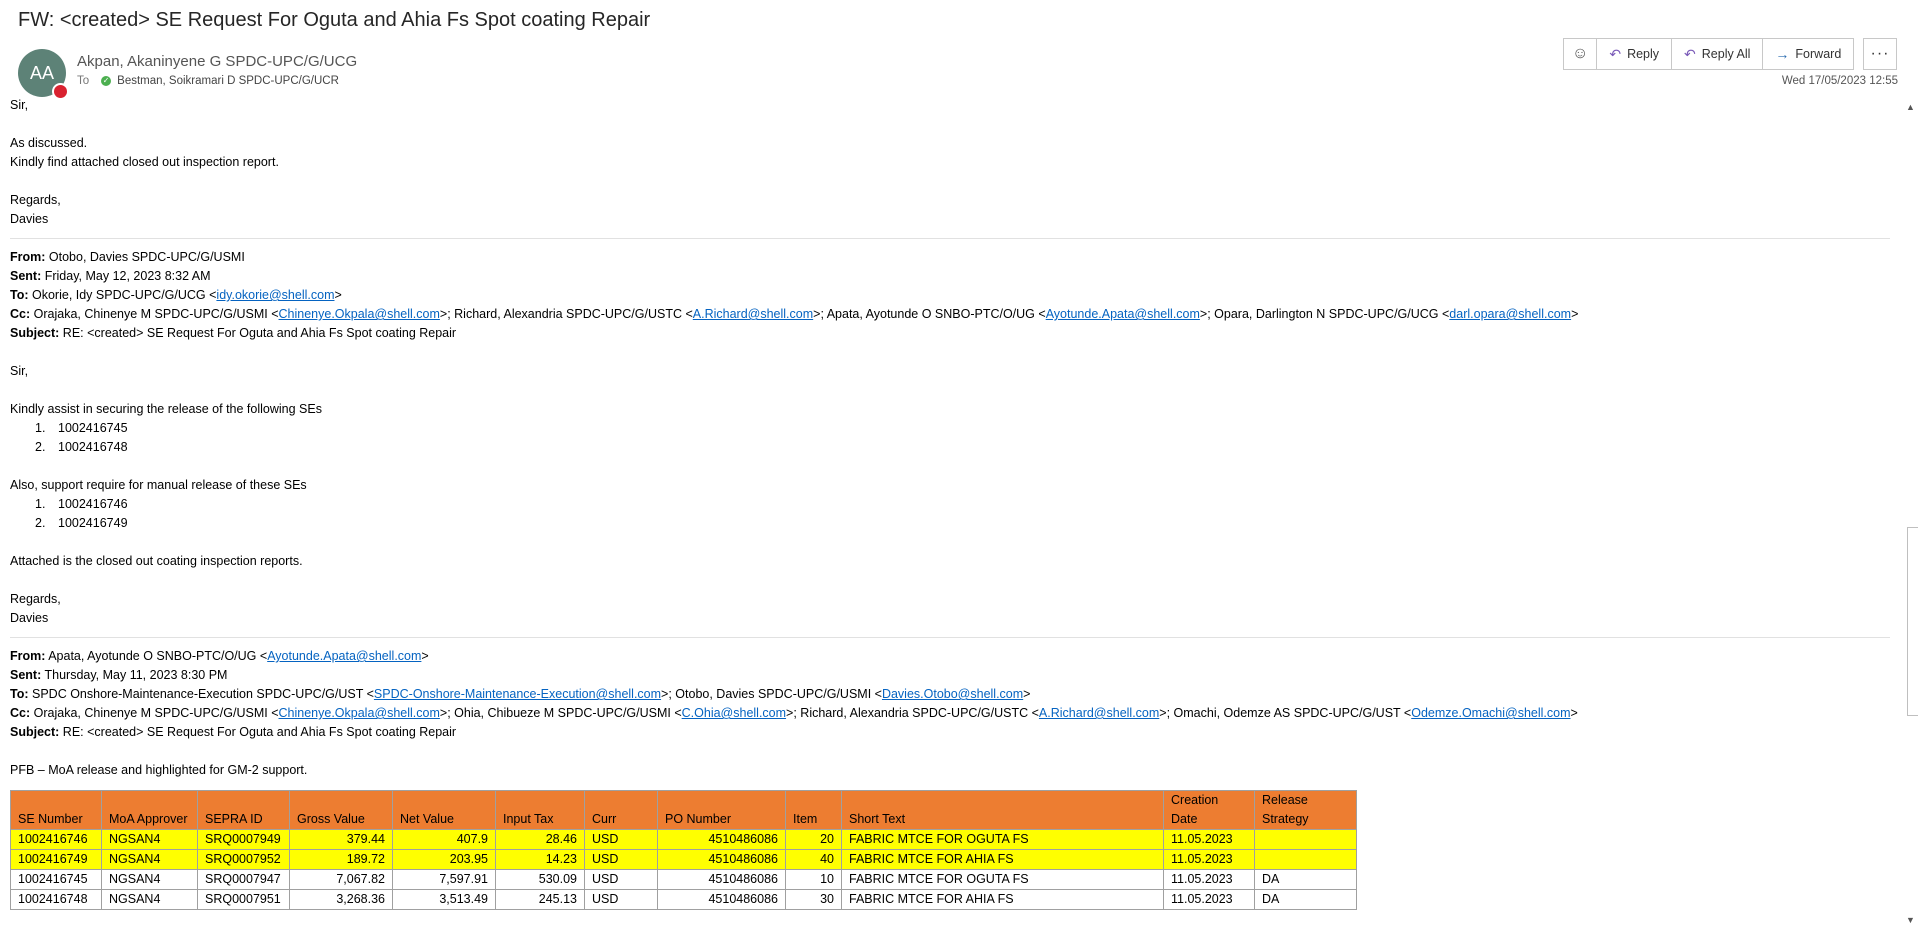 This screenshot has width=1918, height=927. What do you see at coordinates (444, 879) in the screenshot?
I see `table-cell: 7,597.91` at bounding box center [444, 879].